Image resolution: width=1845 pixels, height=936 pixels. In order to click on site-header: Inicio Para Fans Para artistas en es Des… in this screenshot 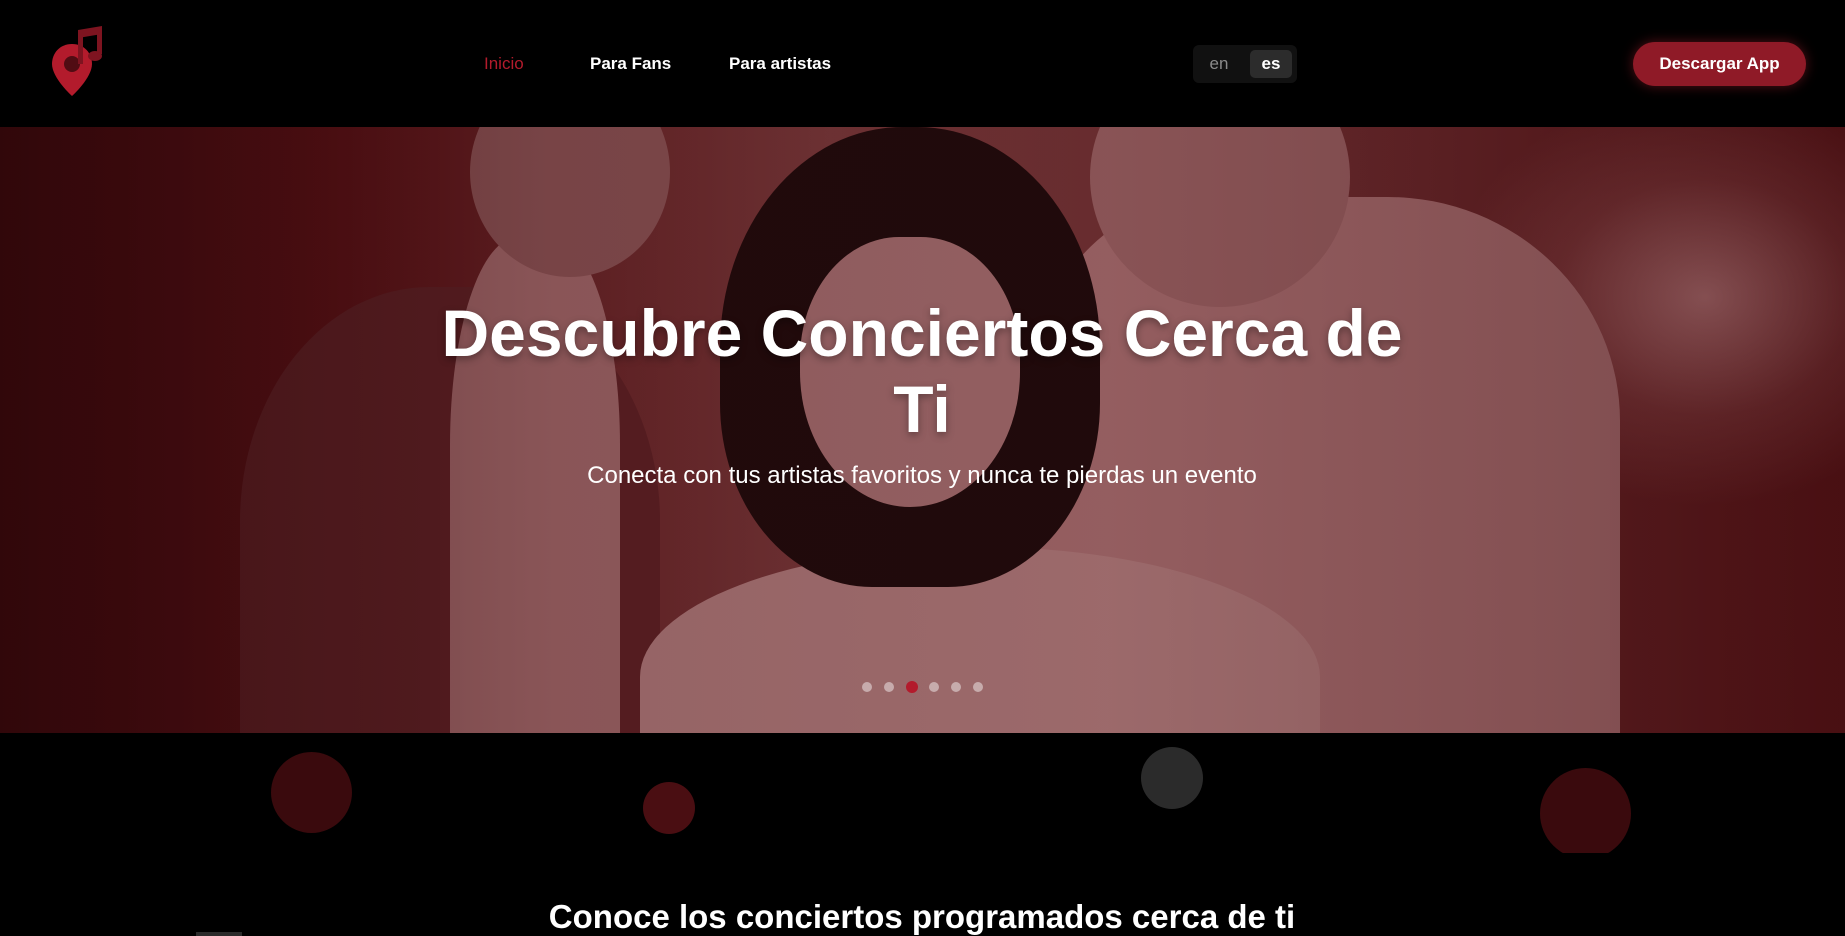, I will do `click(922, 63)`.